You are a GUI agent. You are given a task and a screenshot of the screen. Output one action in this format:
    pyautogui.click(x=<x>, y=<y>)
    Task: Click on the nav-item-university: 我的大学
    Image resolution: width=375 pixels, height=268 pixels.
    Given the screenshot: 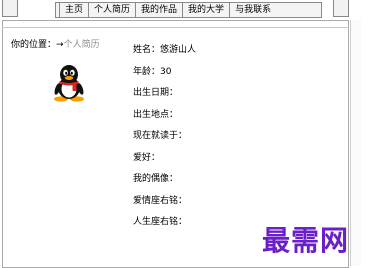 What is the action you would take?
    pyautogui.click(x=207, y=10)
    